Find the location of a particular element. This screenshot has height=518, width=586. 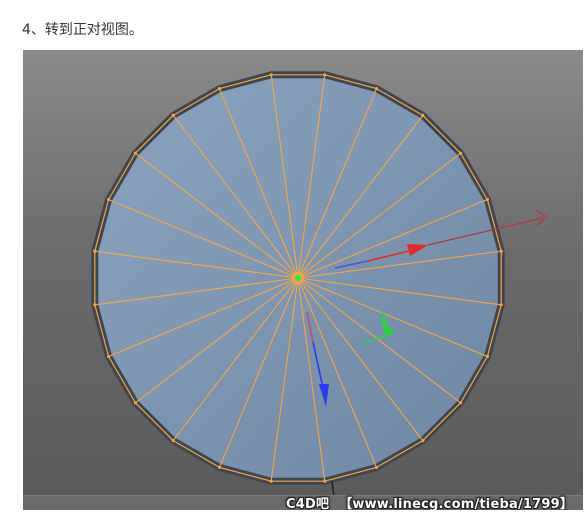

watermark-site-name: C4D吧 is located at coordinates (308, 503).